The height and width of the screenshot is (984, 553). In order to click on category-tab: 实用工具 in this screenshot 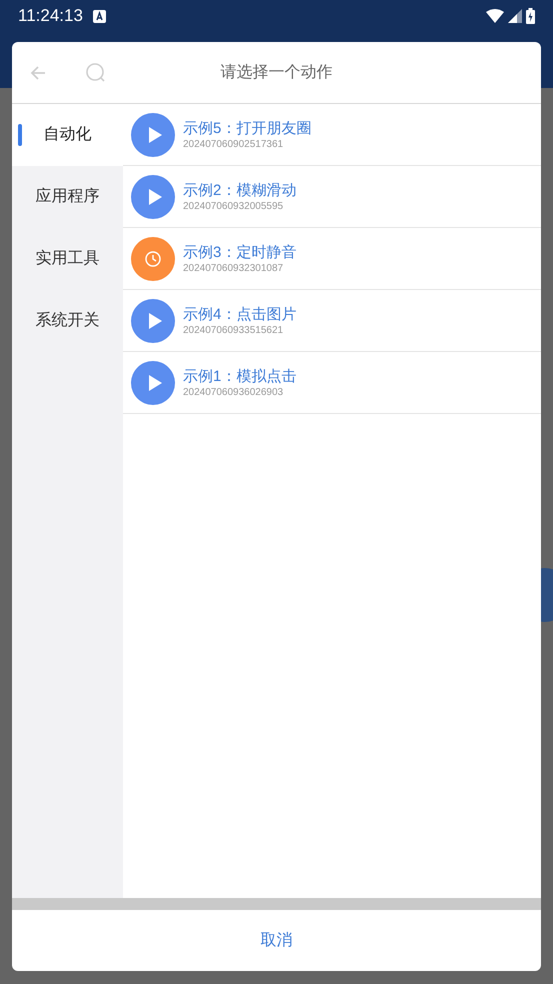, I will do `click(67, 259)`.